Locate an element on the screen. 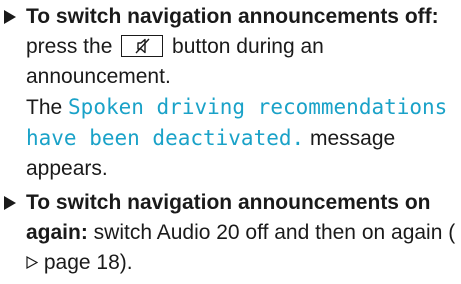 This screenshot has width=461, height=284. step-1-heading: To switch navigation announcements off: is located at coordinates (232, 16).